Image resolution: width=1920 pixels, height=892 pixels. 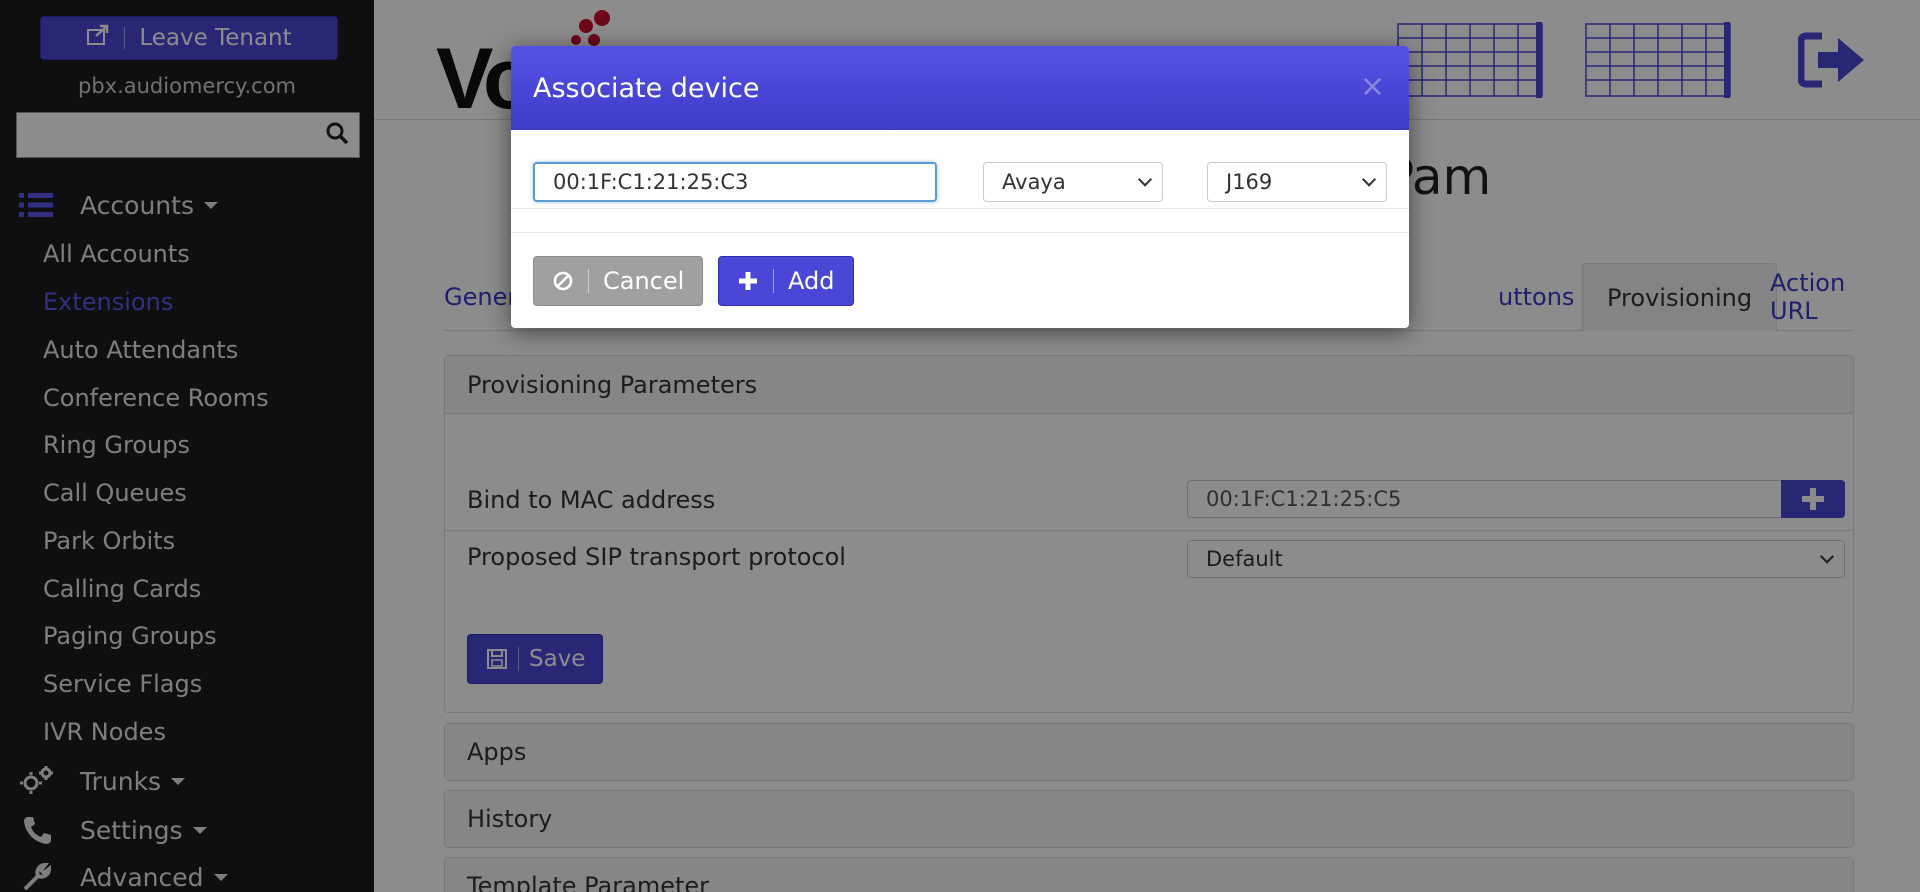 What do you see at coordinates (646, 88) in the screenshot?
I see `dialog-title: Associate device` at bounding box center [646, 88].